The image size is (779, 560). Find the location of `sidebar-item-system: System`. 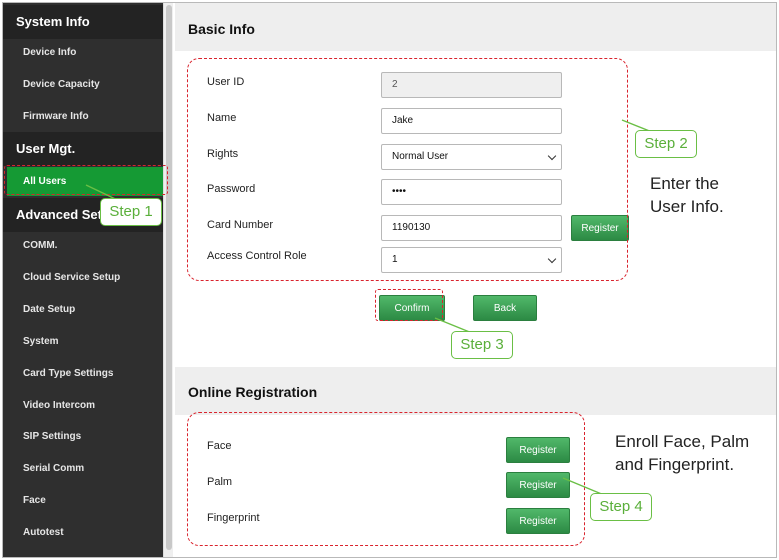

sidebar-item-system: System is located at coordinates (83, 342).